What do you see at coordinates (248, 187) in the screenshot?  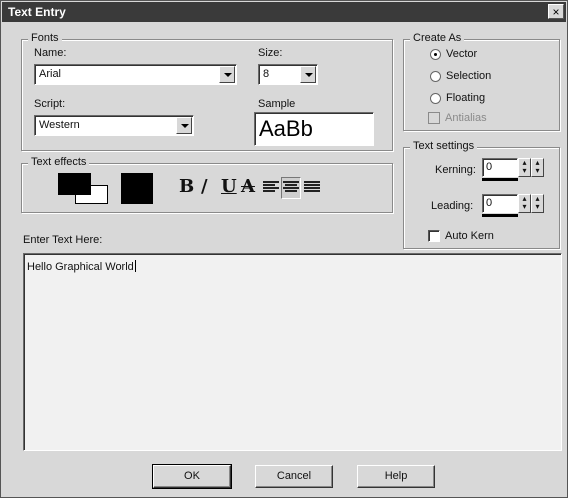 I see `strikethrough-icon: A` at bounding box center [248, 187].